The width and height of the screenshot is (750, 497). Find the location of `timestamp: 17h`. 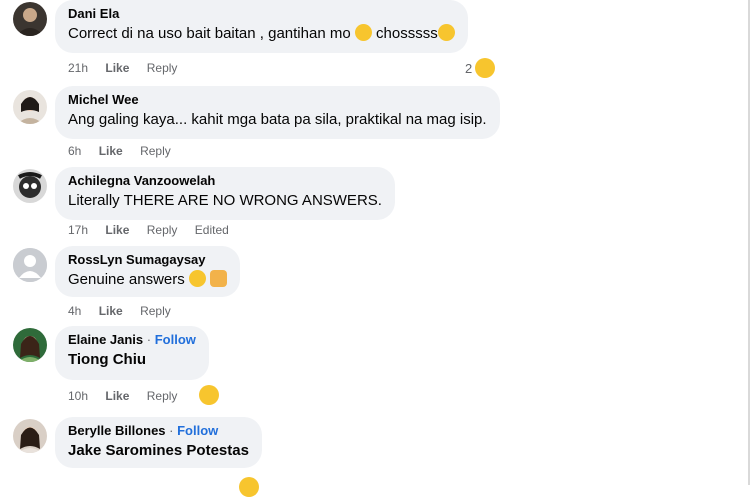

timestamp: 17h is located at coordinates (78, 230).